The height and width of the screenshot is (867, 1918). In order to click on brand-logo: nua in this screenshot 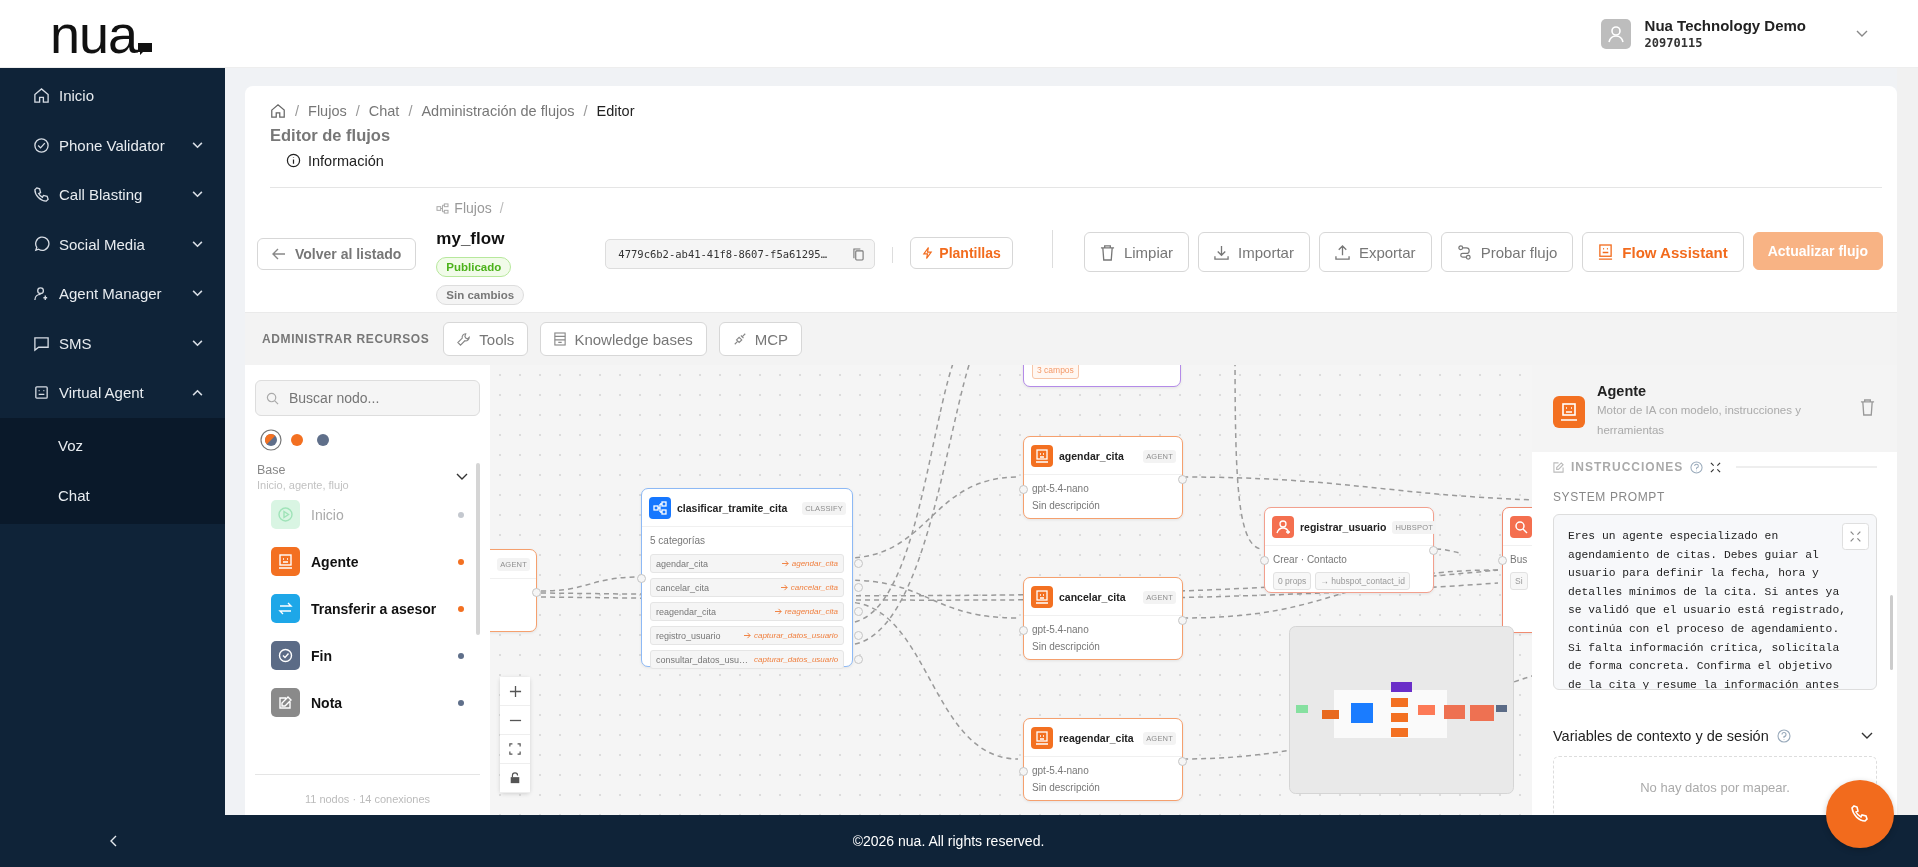, I will do `click(94, 33)`.